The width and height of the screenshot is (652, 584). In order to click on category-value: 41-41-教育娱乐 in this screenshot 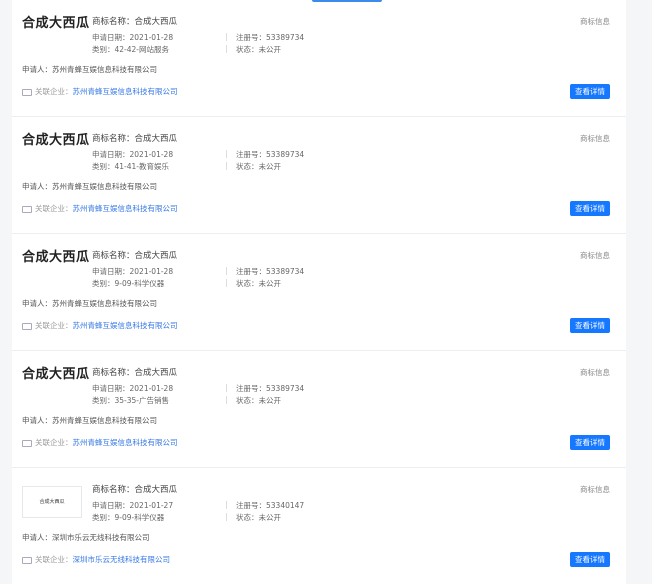, I will do `click(142, 166)`.